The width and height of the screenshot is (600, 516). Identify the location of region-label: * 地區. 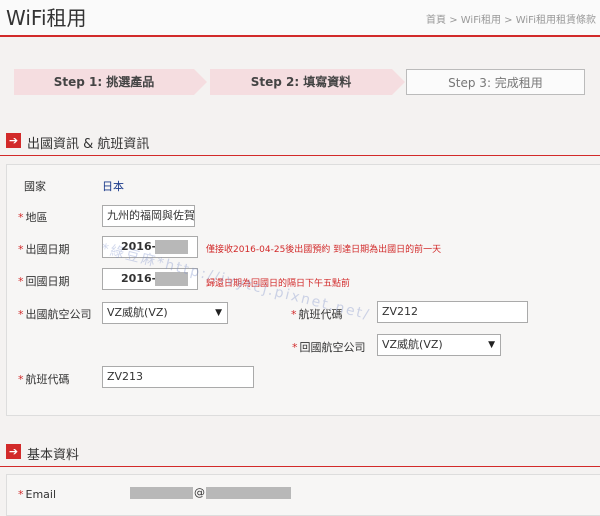
(33, 217).